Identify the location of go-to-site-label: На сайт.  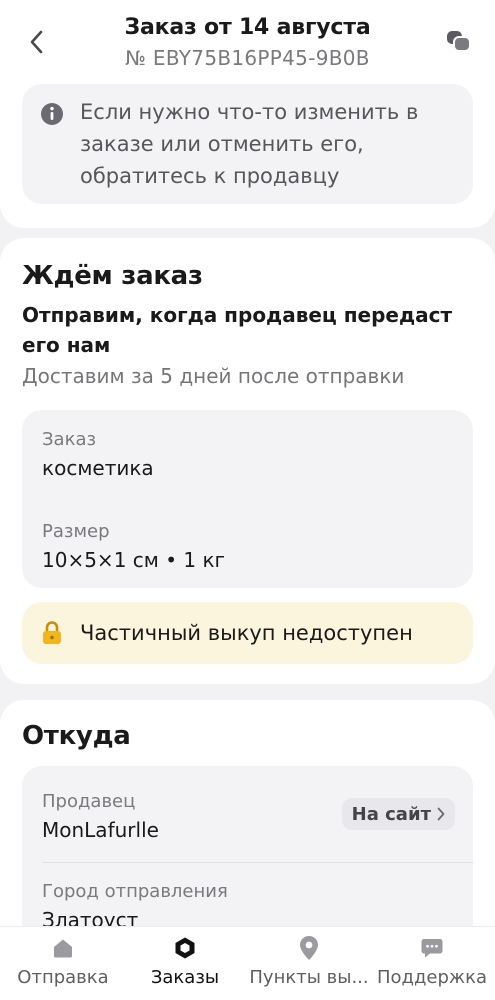
(391, 814).